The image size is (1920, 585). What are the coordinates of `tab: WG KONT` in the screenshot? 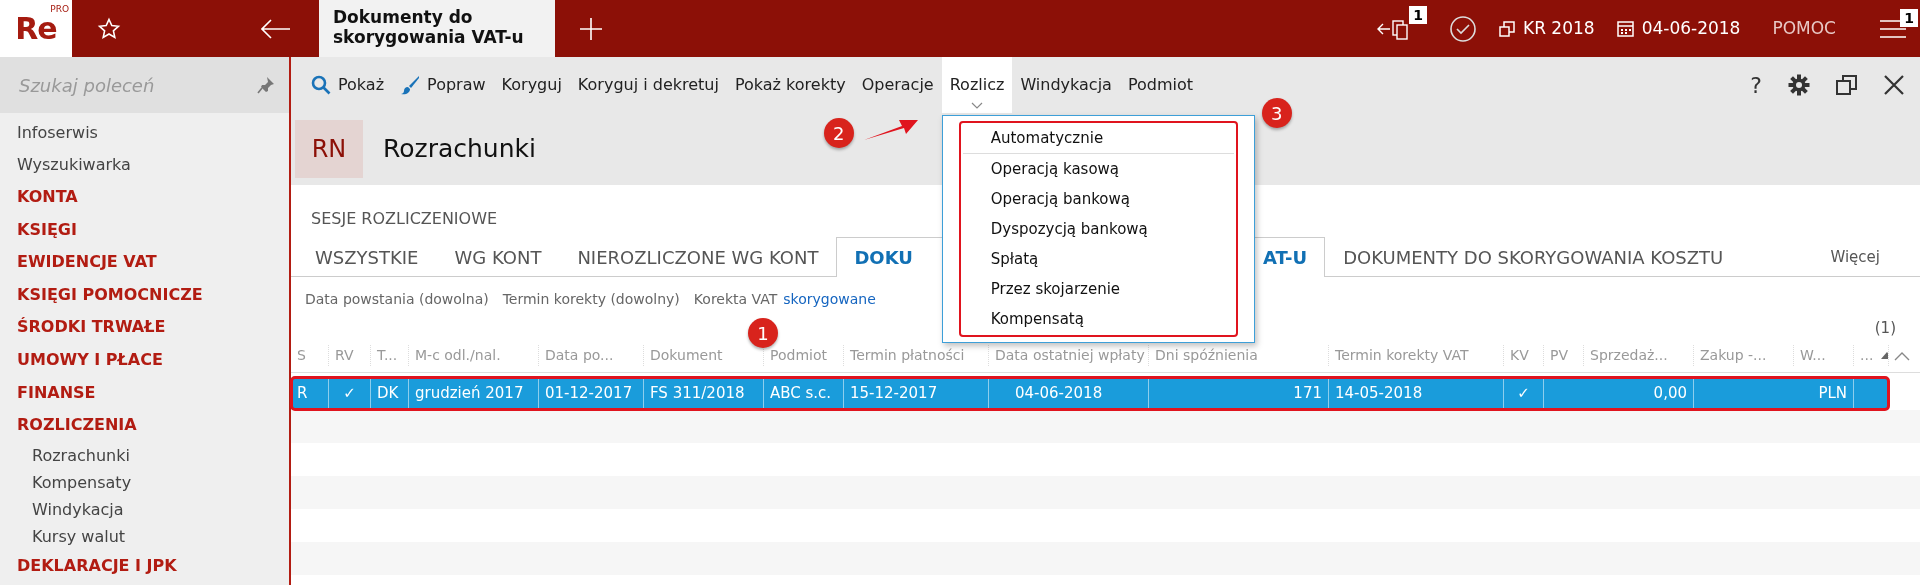 It's located at (498, 257).